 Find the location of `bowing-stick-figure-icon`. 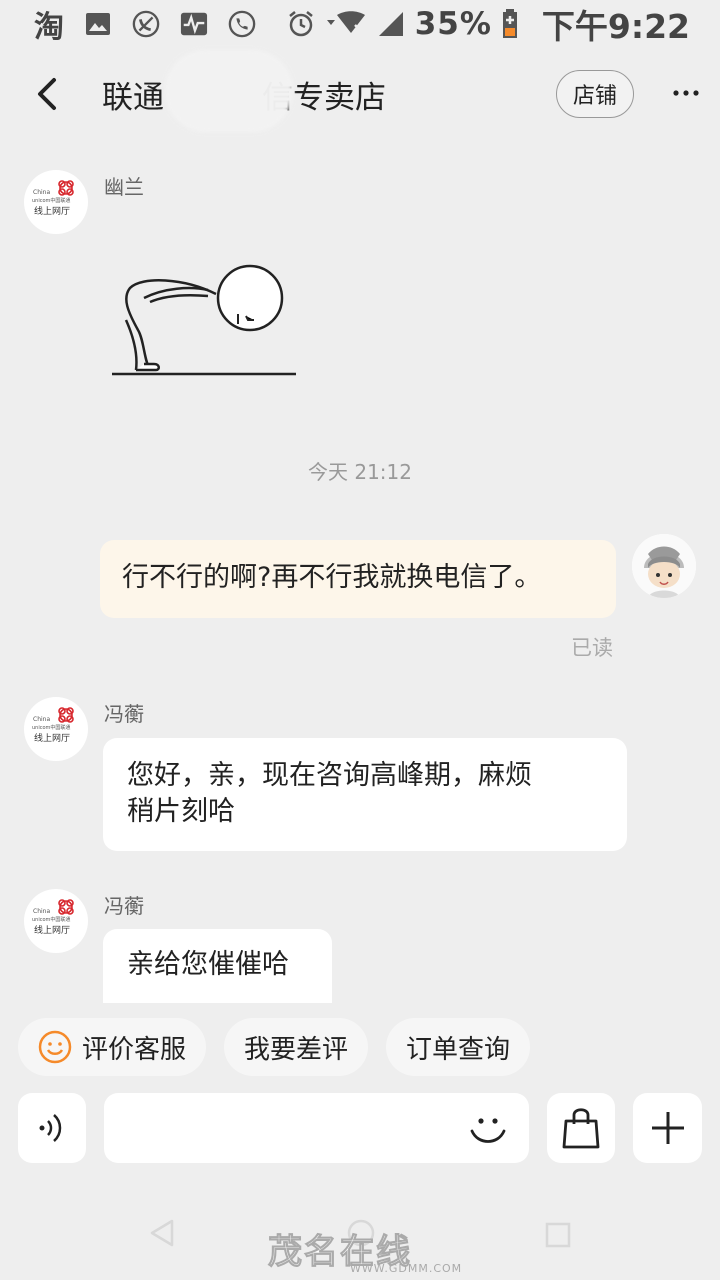

bowing-stick-figure-icon is located at coordinates (204, 320).